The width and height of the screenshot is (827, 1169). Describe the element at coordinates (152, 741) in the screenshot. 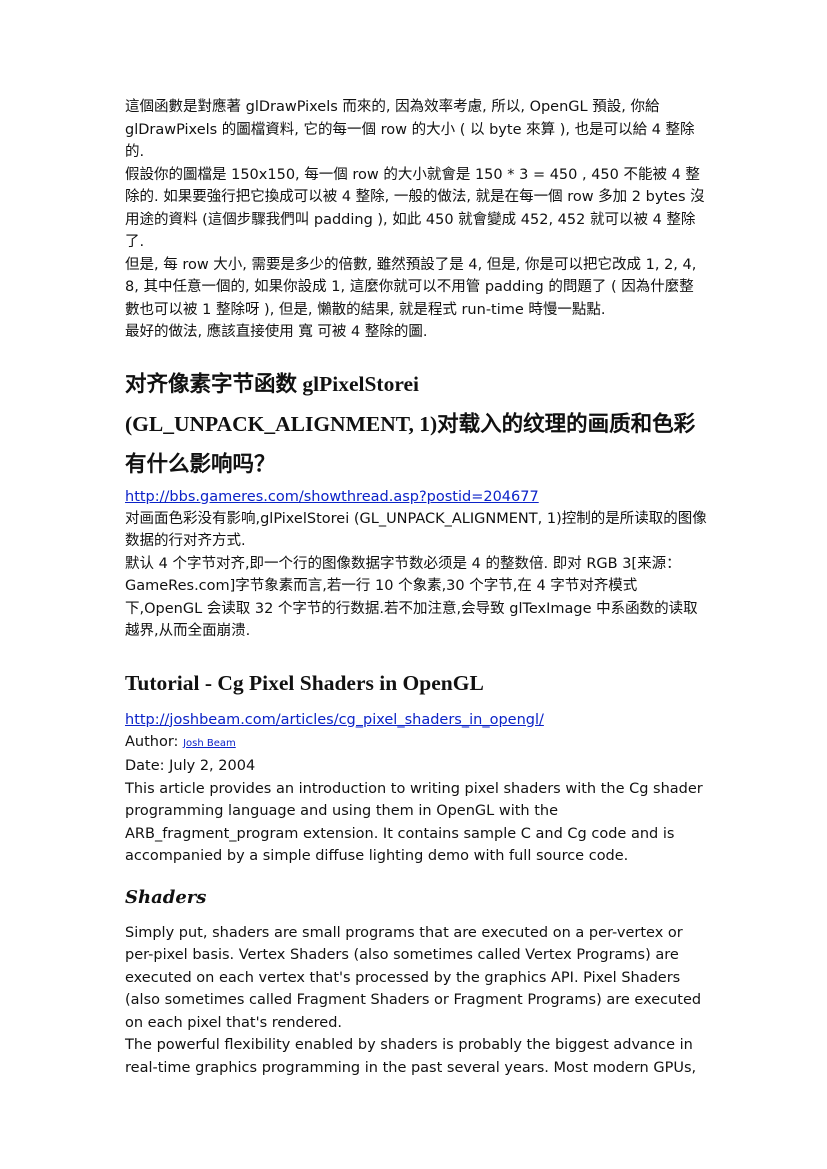

I see `author-label: Author:` at that location.